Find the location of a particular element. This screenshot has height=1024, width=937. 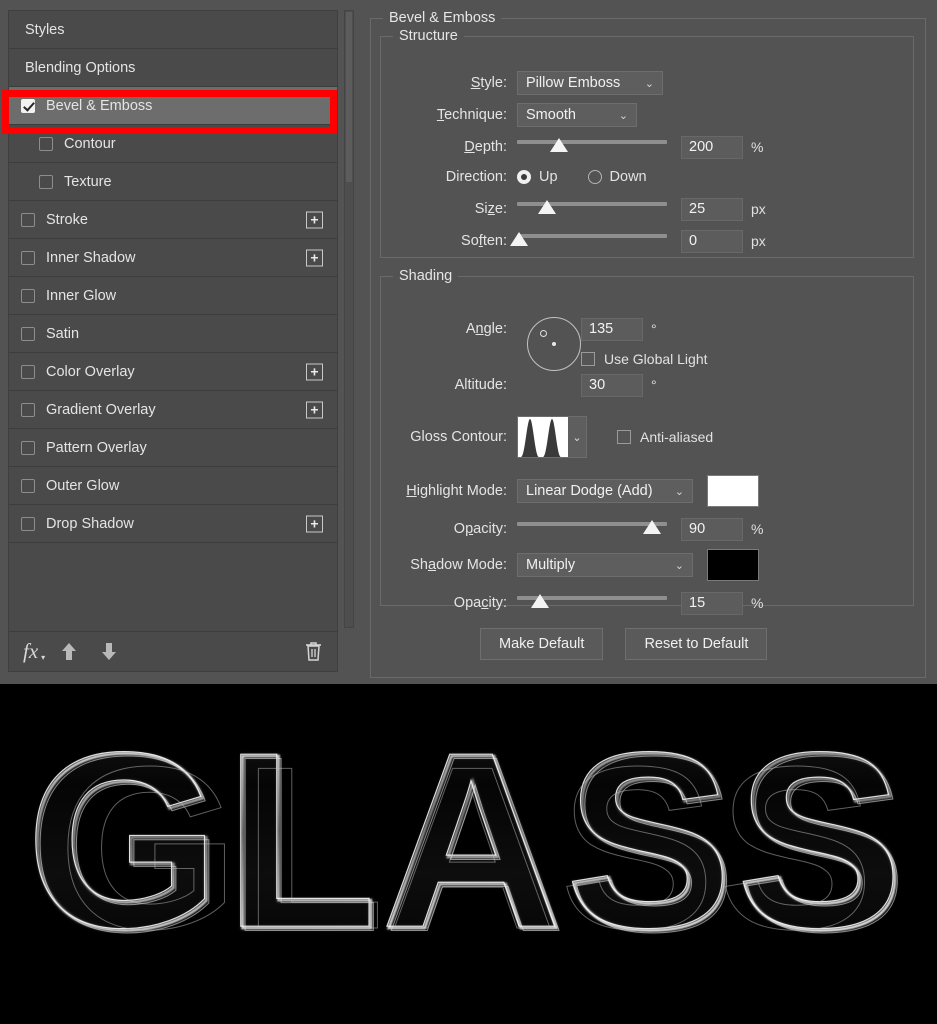

scrollbar-thumb is located at coordinates (349, 97).